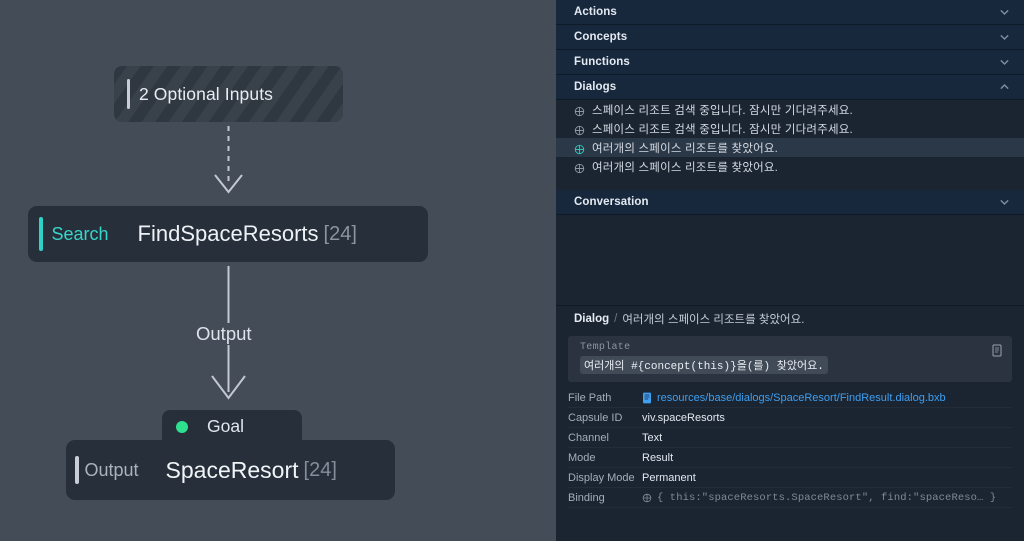  I want to click on chevron-up-icon, so click(1004, 87).